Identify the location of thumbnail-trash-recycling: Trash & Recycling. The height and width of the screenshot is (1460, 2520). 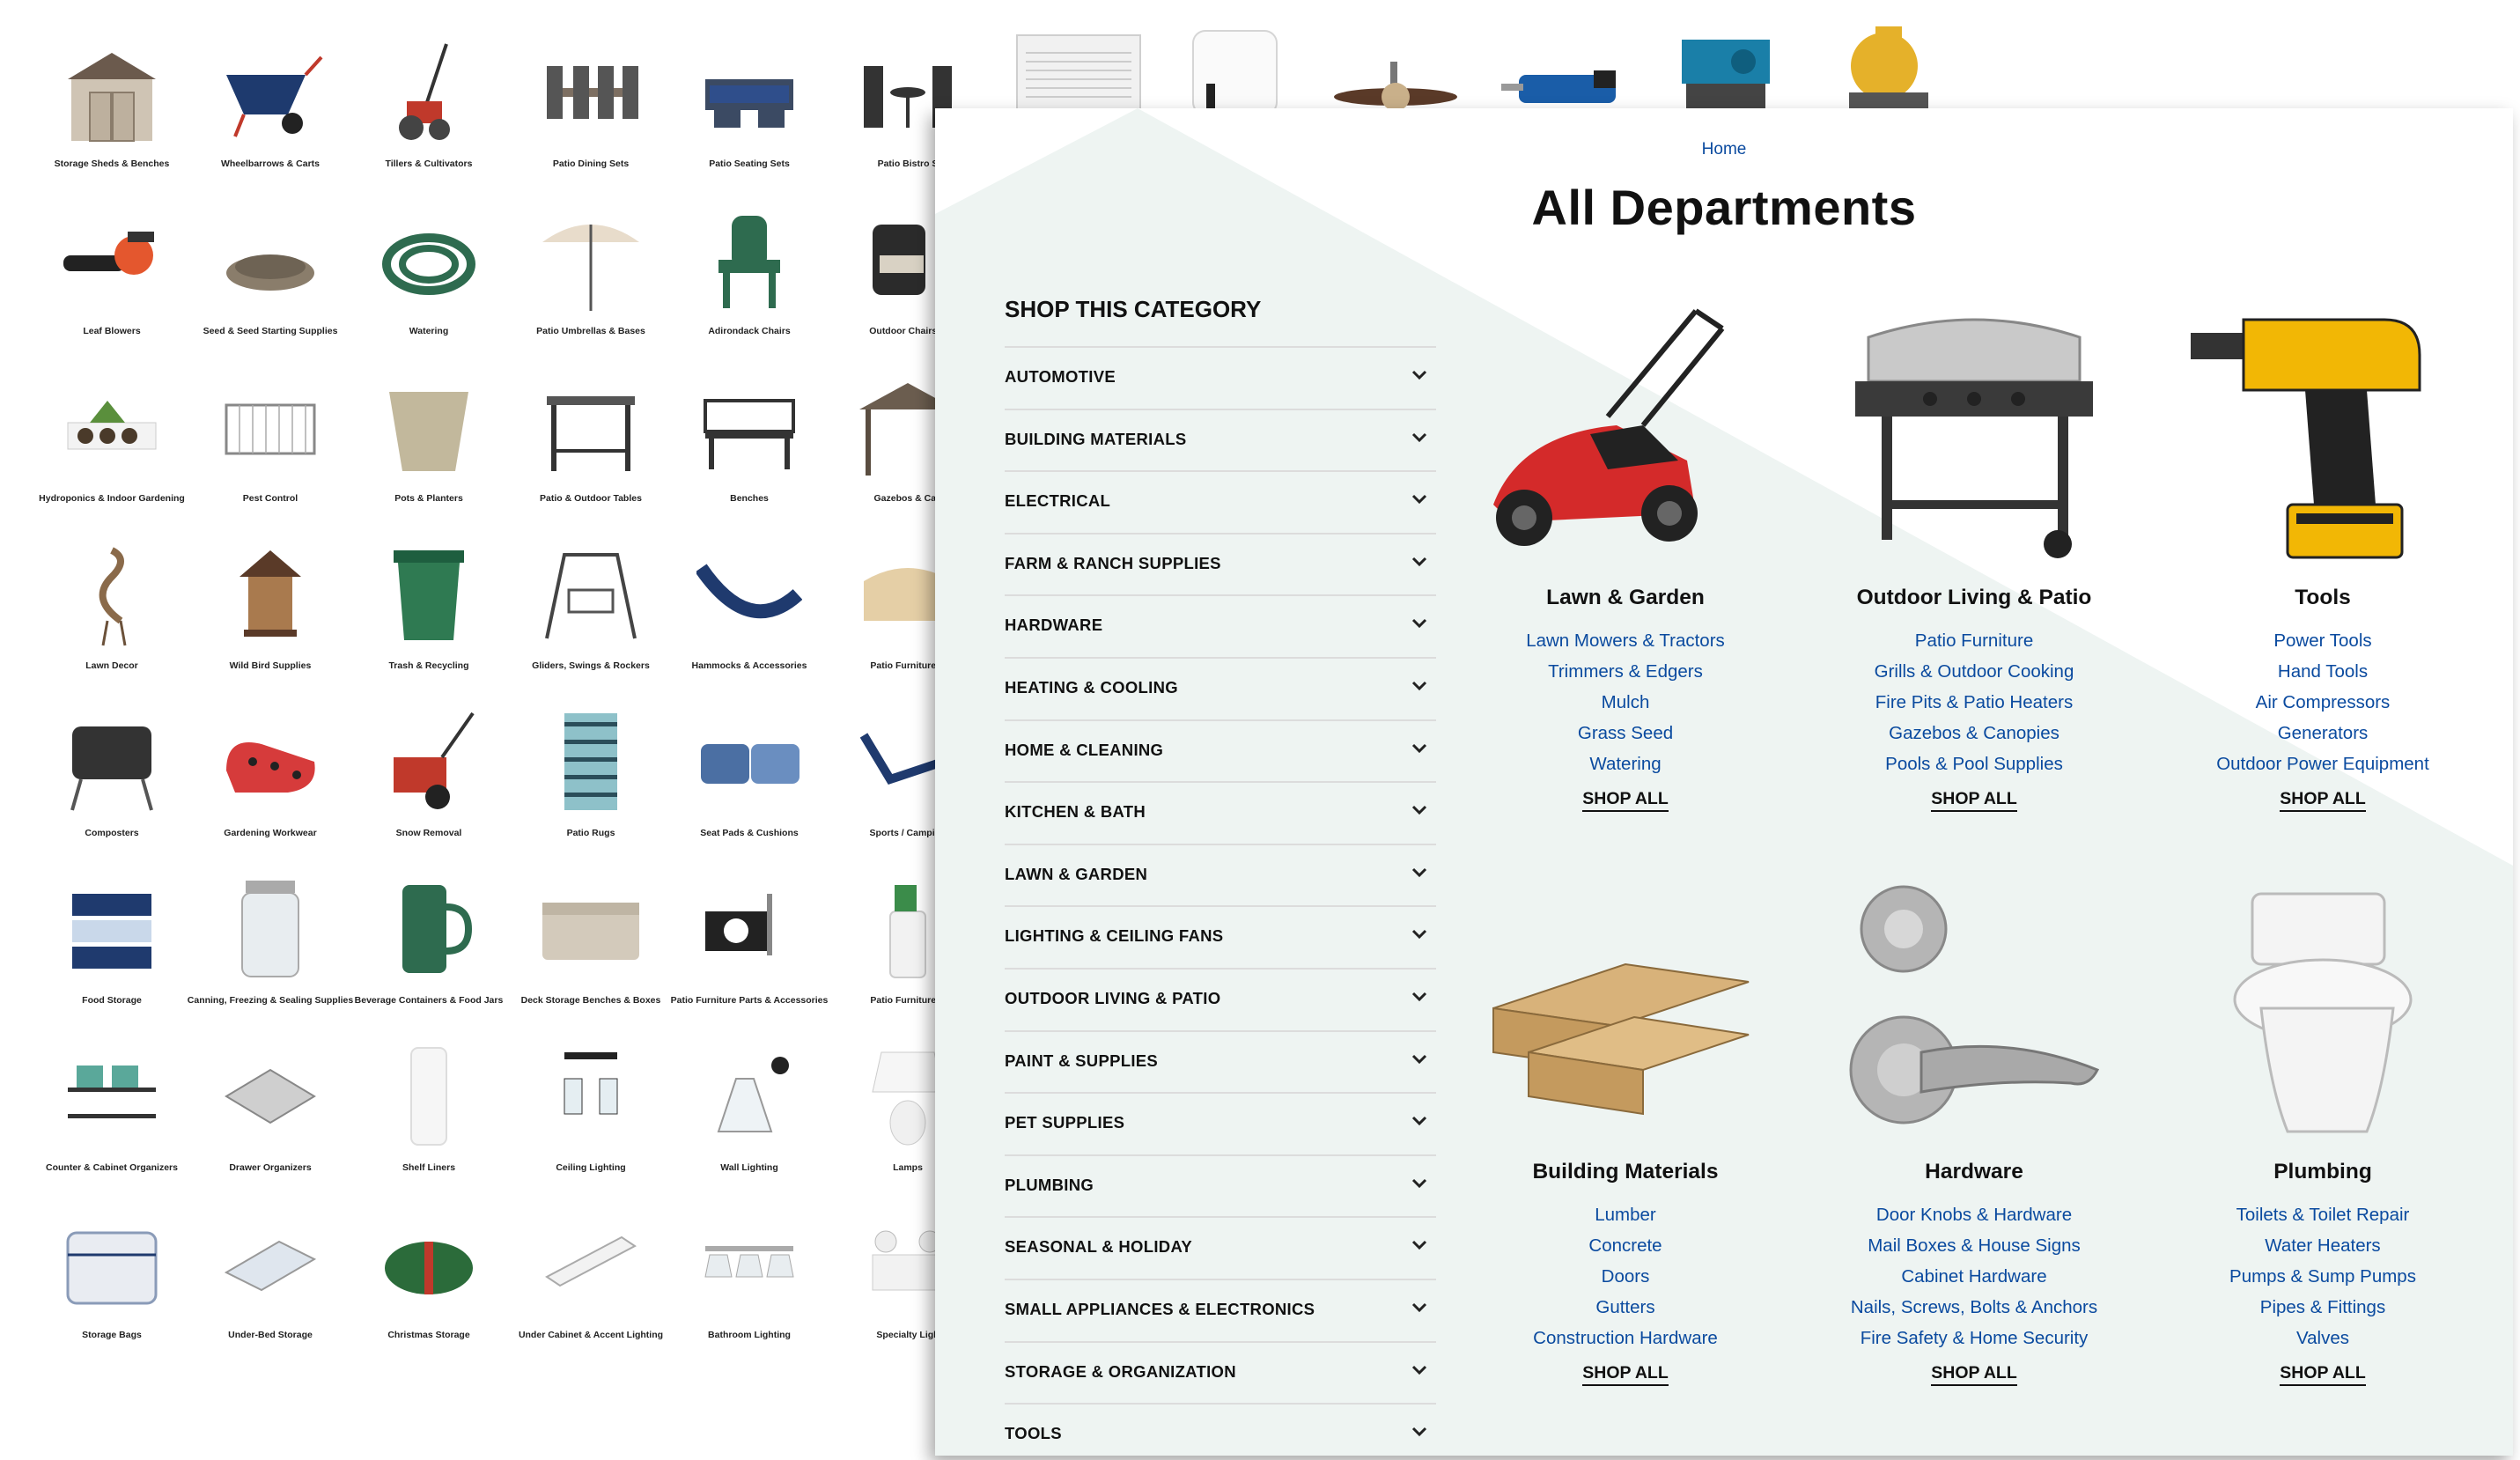
(429, 607).